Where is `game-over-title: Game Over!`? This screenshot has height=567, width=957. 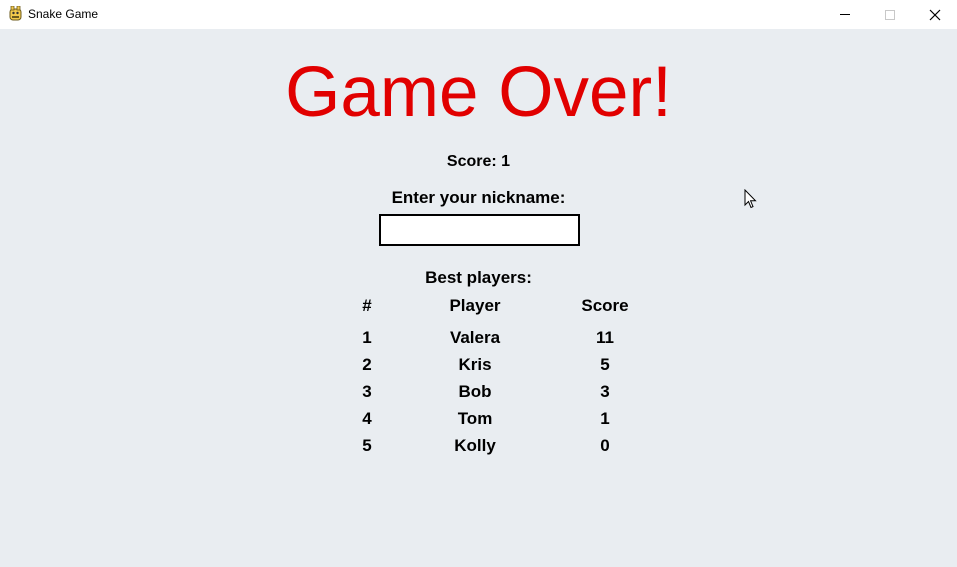 game-over-title: Game Over! is located at coordinates (478, 92).